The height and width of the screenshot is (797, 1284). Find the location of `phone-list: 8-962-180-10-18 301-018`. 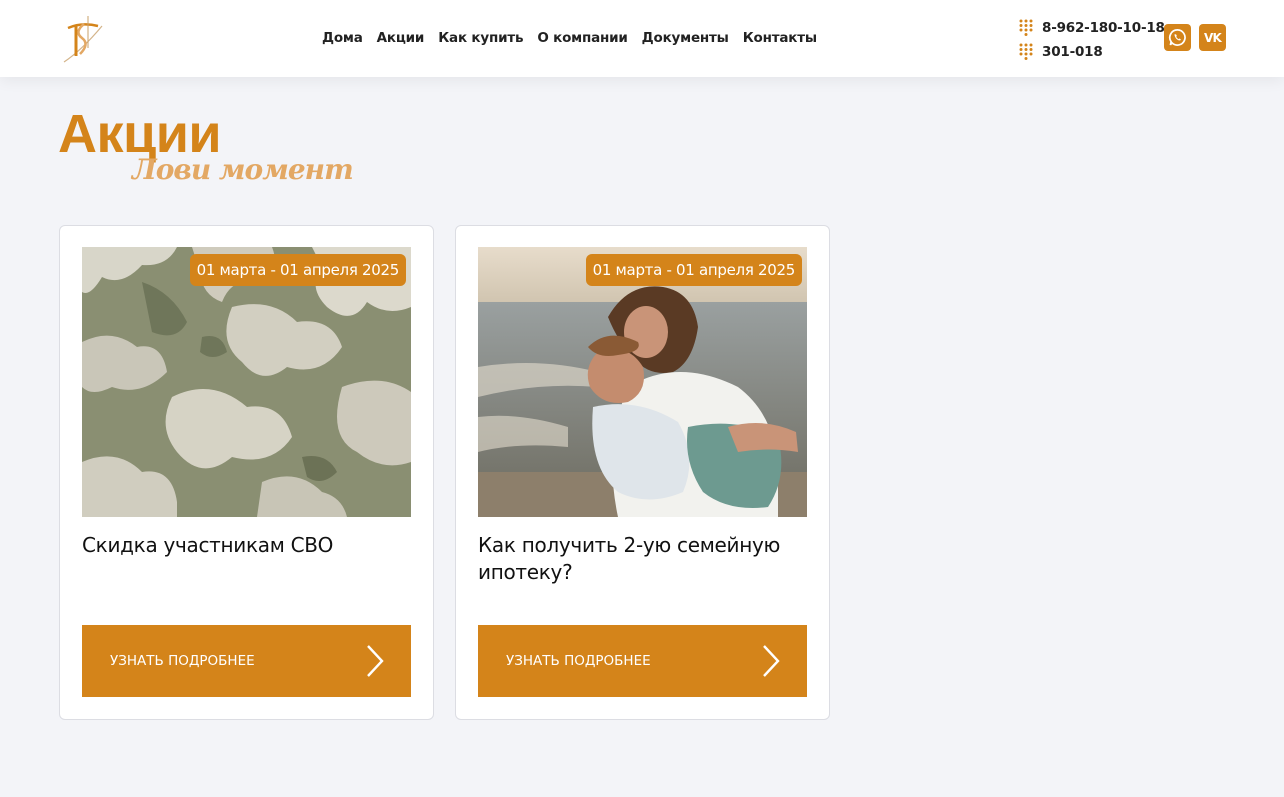

phone-list: 8-962-180-10-18 301-018 is located at coordinates (1092, 40).